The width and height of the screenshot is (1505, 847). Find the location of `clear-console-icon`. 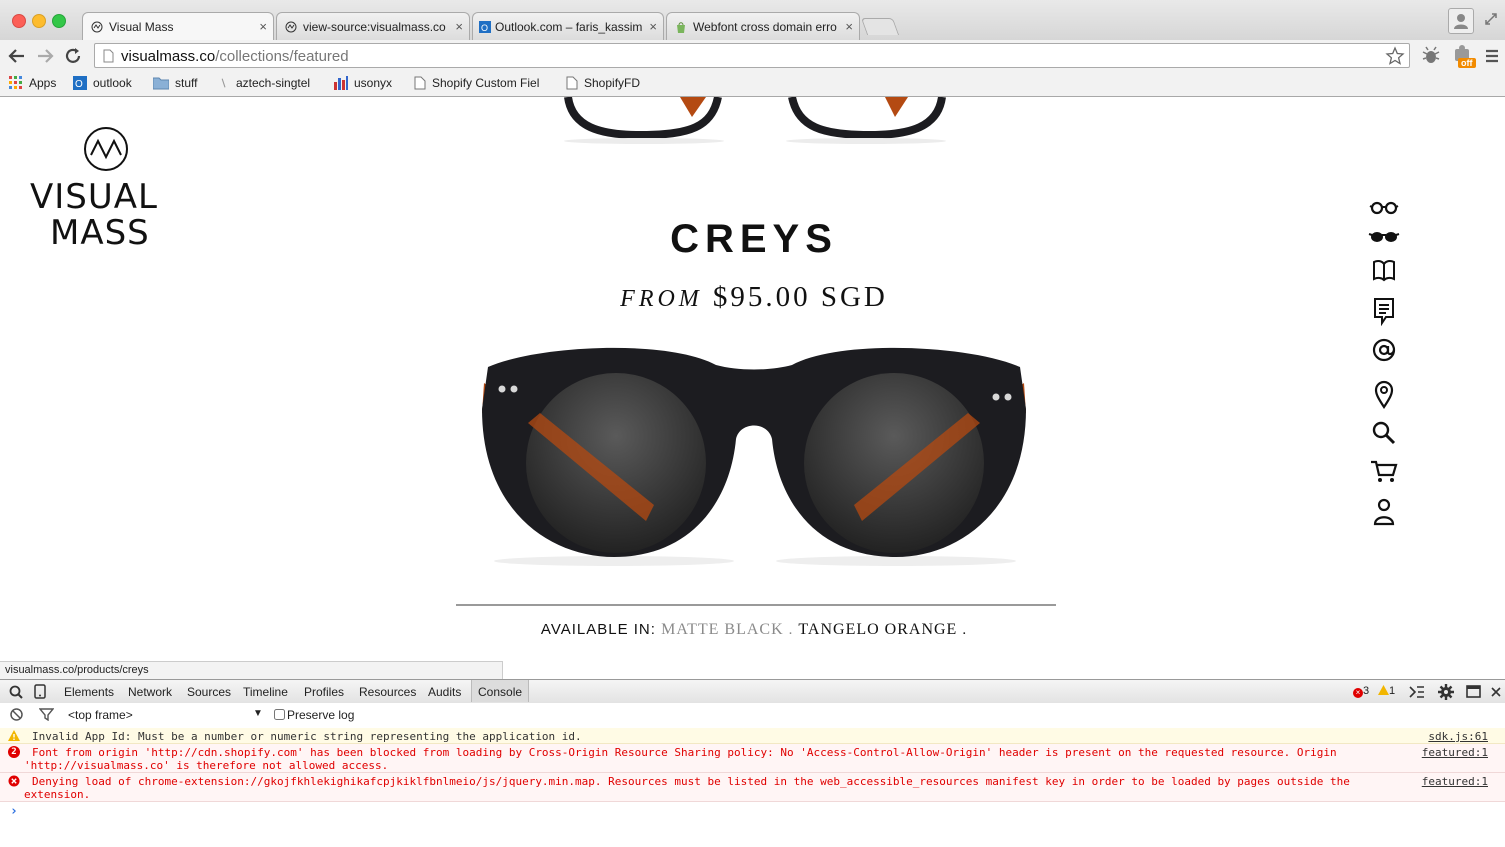

clear-console-icon is located at coordinates (16, 714).